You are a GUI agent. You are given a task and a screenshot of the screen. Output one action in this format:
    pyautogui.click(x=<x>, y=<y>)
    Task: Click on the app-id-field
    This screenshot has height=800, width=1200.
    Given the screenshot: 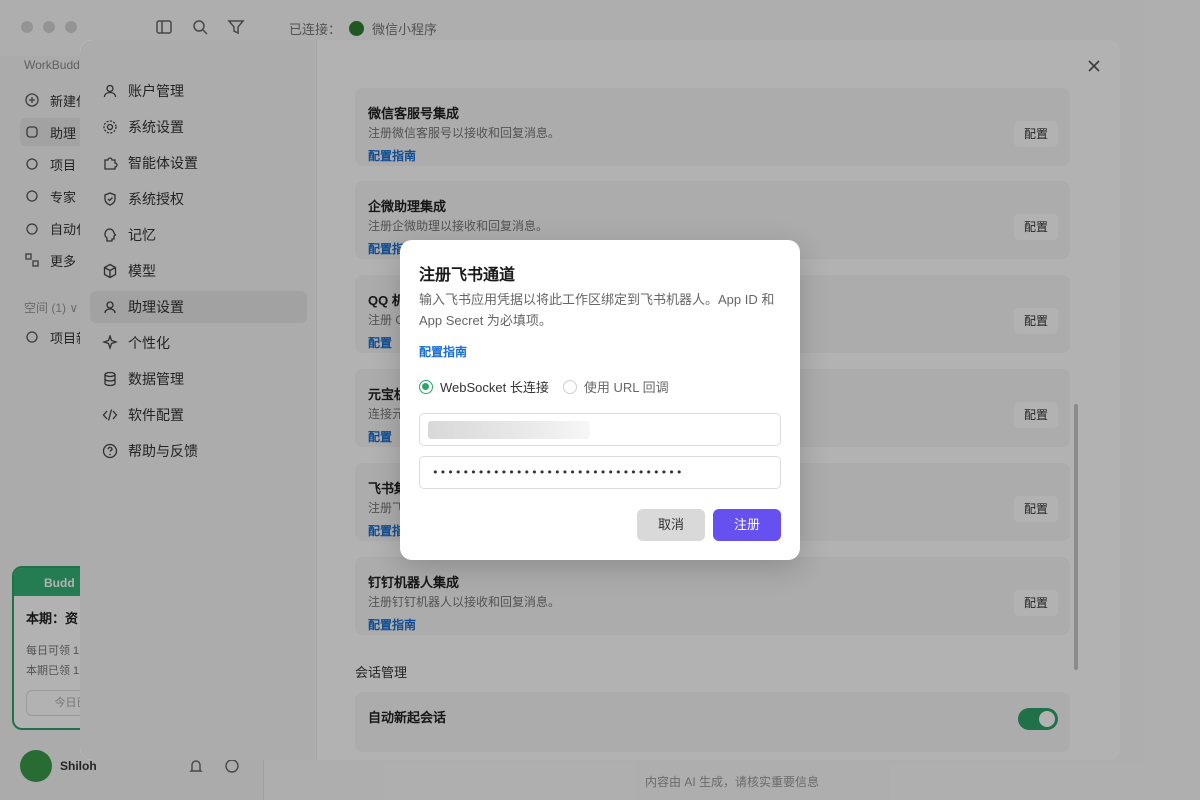 What is the action you would take?
    pyautogui.click(x=600, y=429)
    